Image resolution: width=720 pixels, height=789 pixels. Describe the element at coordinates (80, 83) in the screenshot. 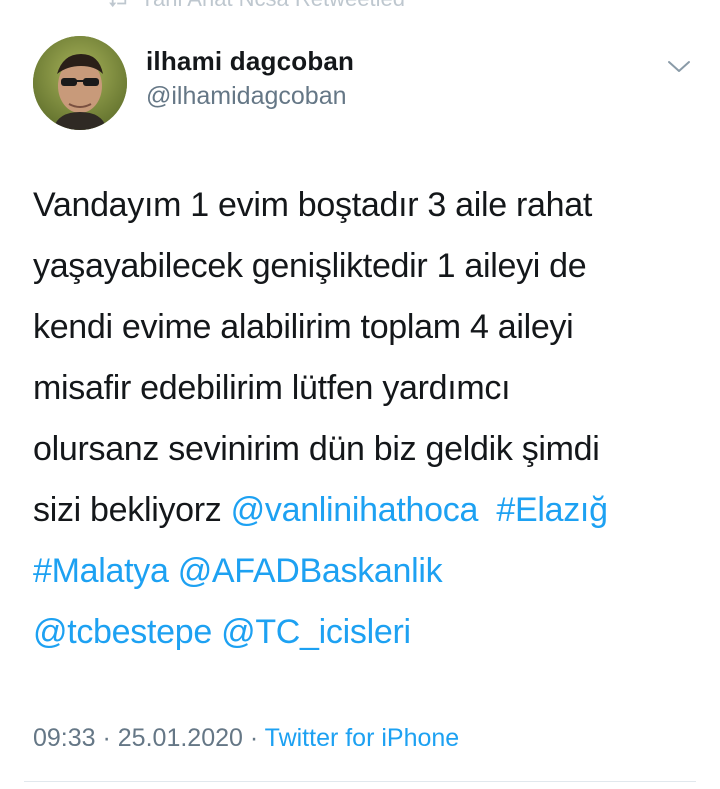

I see `avatar` at that location.